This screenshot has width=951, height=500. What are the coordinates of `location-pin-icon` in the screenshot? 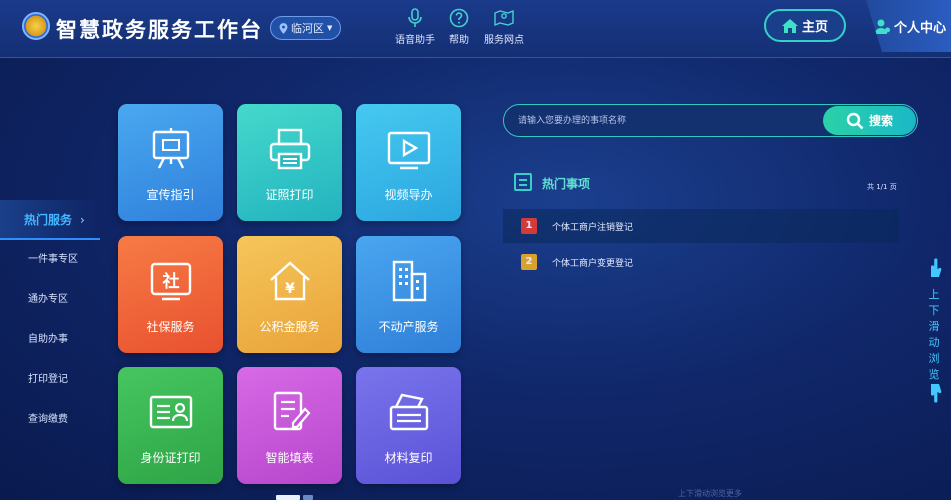 It's located at (283, 28).